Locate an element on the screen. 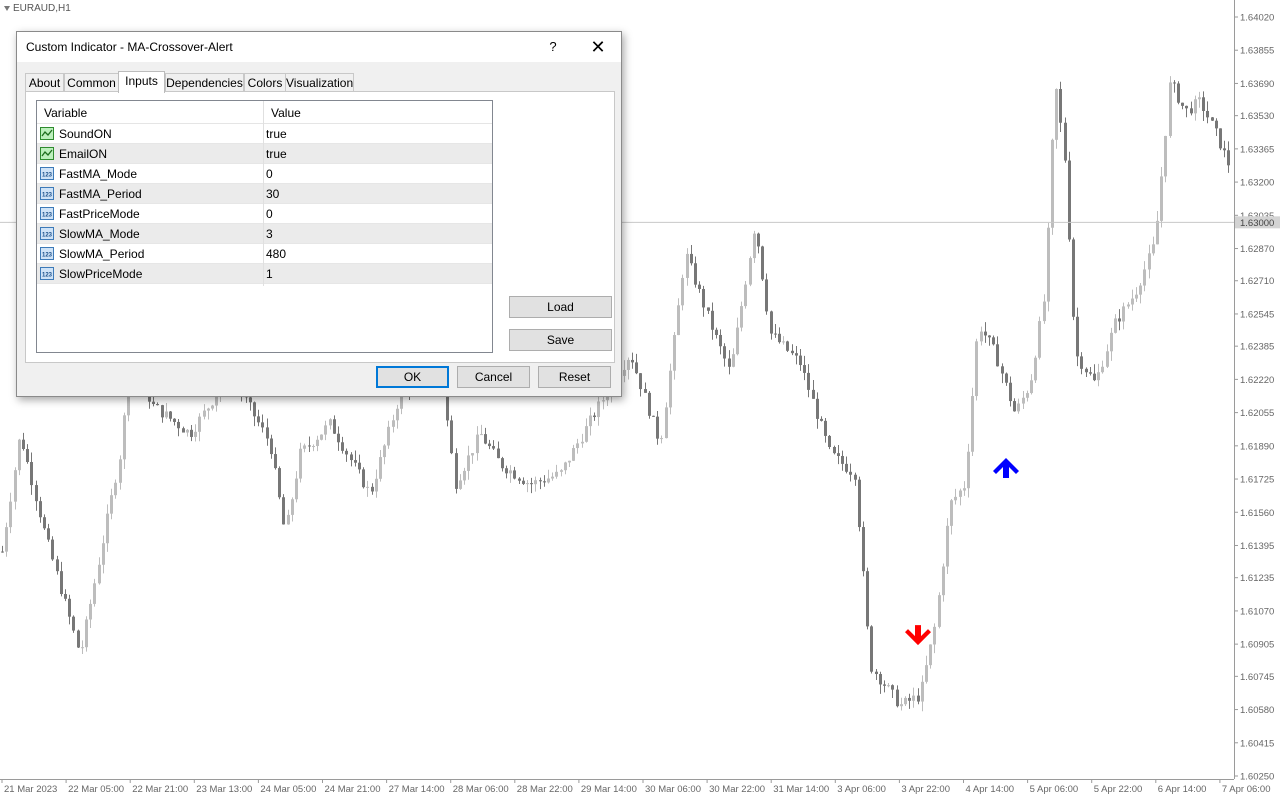 The width and height of the screenshot is (1280, 800). input-row: 123 SlowPriceMode 1 is located at coordinates (264, 274).